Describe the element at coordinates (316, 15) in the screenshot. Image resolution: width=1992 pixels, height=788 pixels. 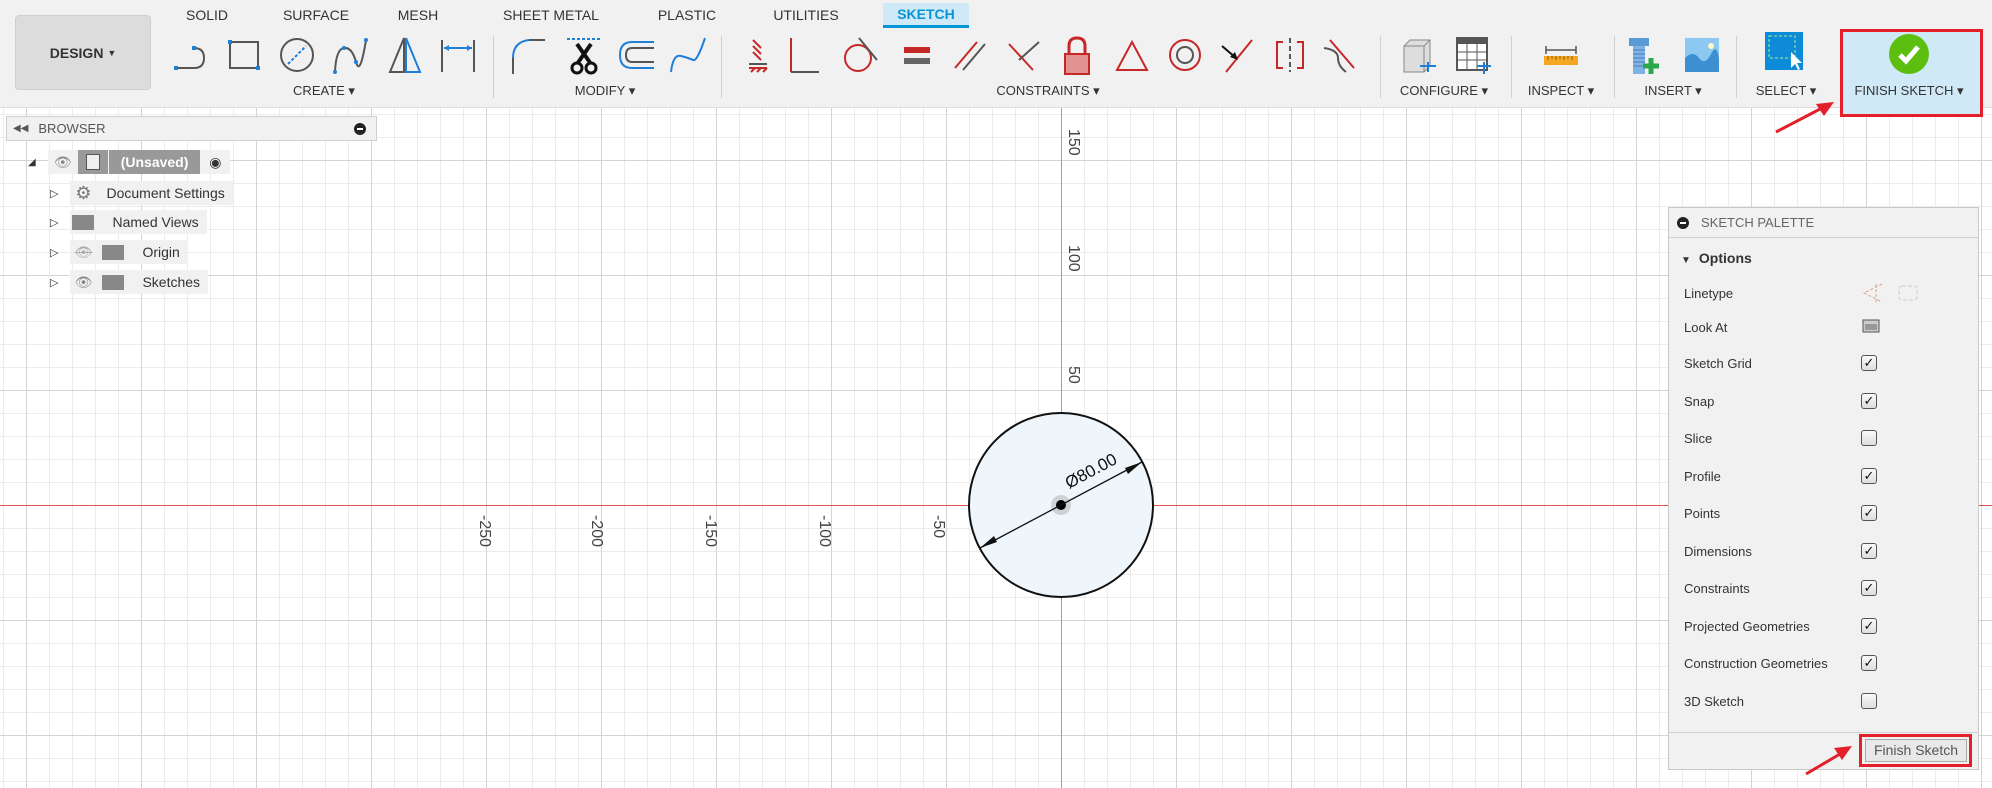
I see `tab-surface: SURFACE` at that location.